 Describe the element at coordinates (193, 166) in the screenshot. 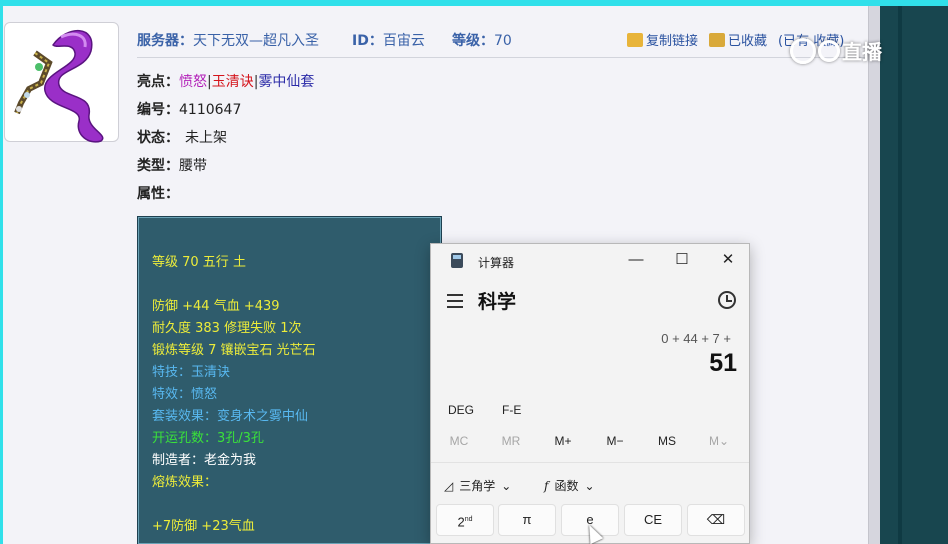

I see `type-value: 腰带` at that location.